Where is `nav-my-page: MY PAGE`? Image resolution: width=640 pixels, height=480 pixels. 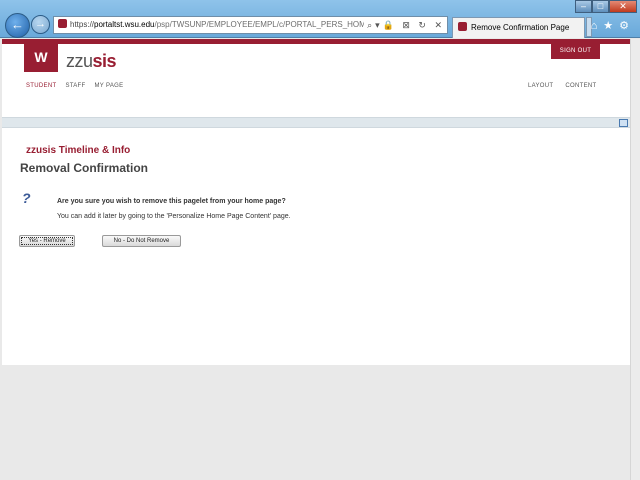
nav-my-page: MY PAGE is located at coordinates (109, 86).